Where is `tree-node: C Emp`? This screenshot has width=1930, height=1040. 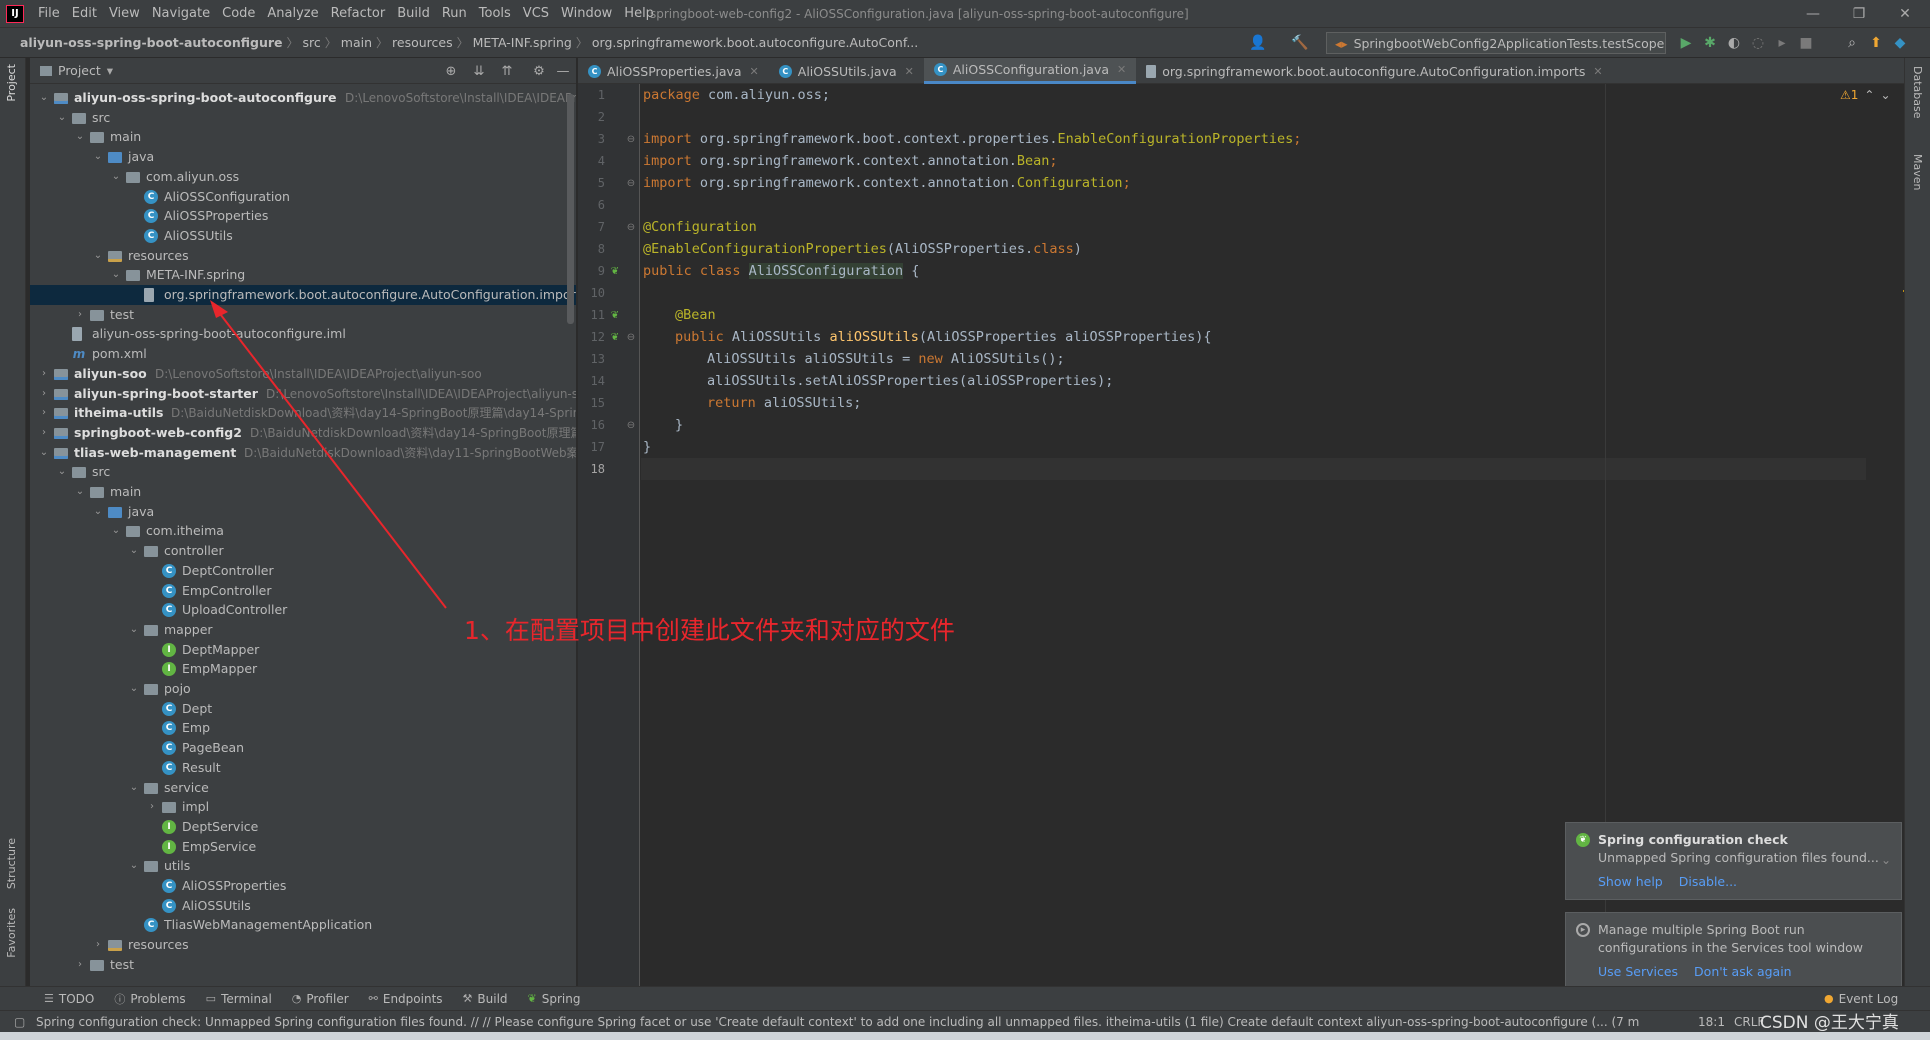 tree-node: C Emp is located at coordinates (303, 728).